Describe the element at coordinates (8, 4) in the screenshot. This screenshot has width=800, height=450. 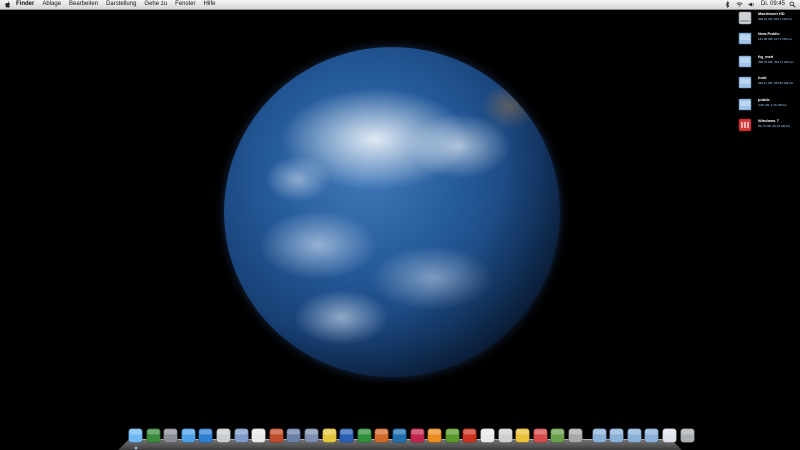
I see `apple-menu-icon` at that location.